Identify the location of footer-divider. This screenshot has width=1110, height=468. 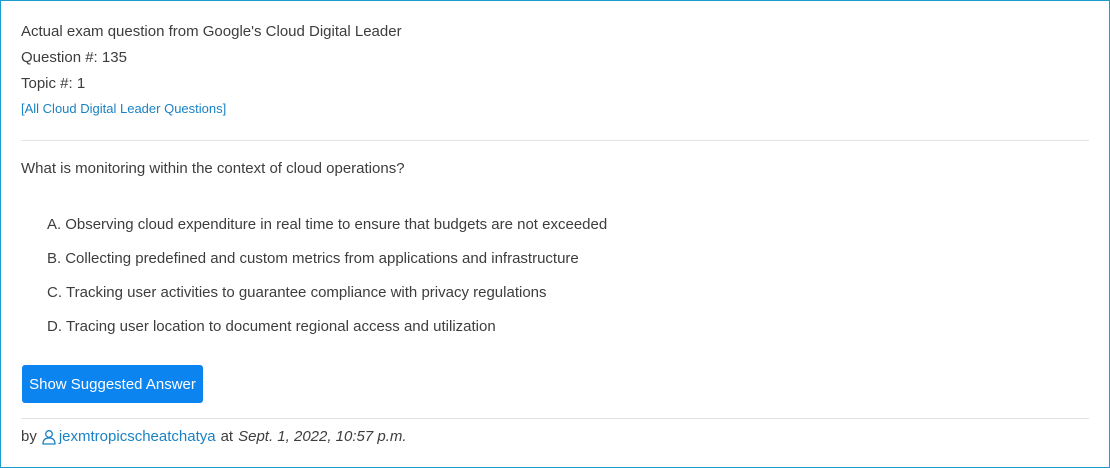
(555, 418).